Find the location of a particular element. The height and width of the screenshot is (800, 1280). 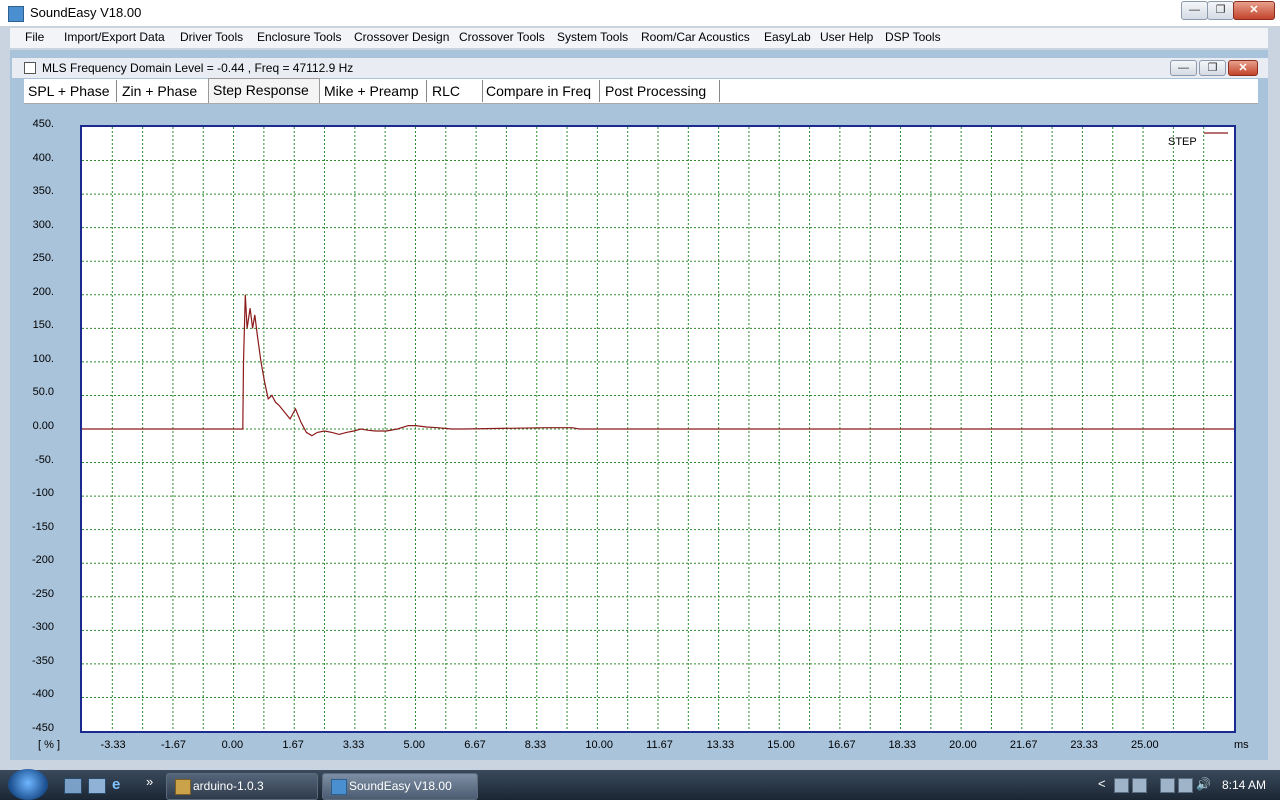

legend-label: STEP is located at coordinates (1182, 142).